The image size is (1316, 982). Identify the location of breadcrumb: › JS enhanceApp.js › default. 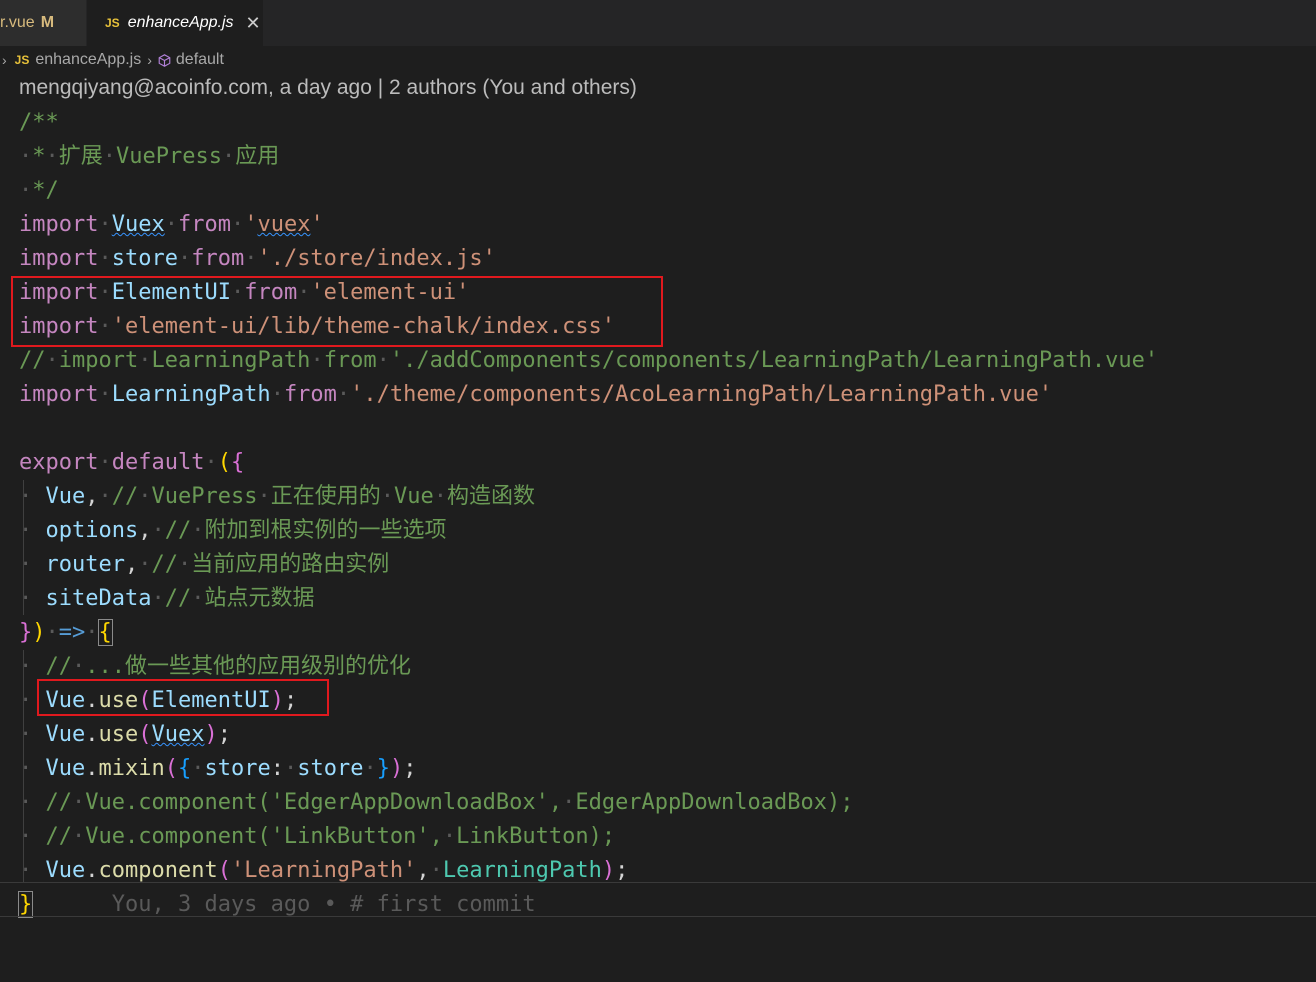
(658, 60).